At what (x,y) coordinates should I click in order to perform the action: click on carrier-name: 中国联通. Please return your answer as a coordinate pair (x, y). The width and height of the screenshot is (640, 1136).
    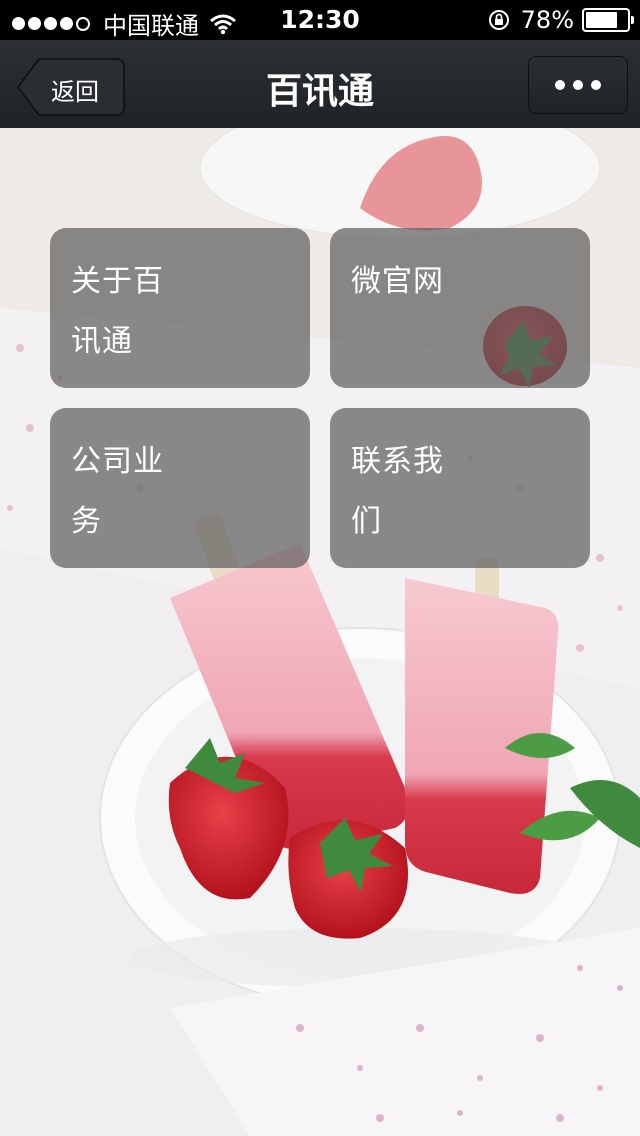
    Looking at the image, I should click on (151, 26).